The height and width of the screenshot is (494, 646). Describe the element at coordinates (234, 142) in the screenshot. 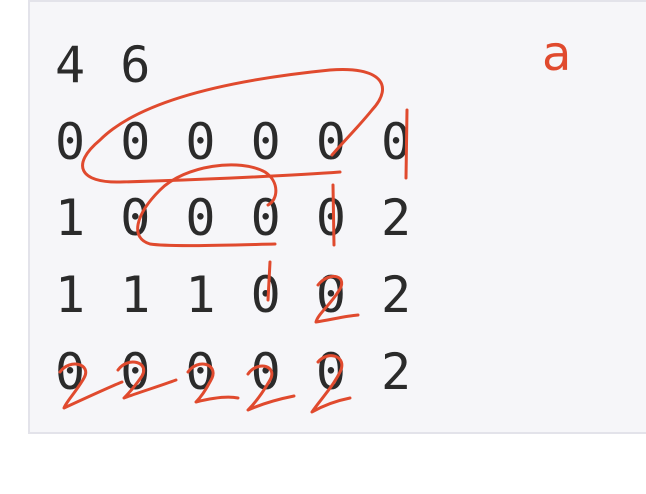

I see `code-line-2: 0 0 0 0 0 0` at that location.